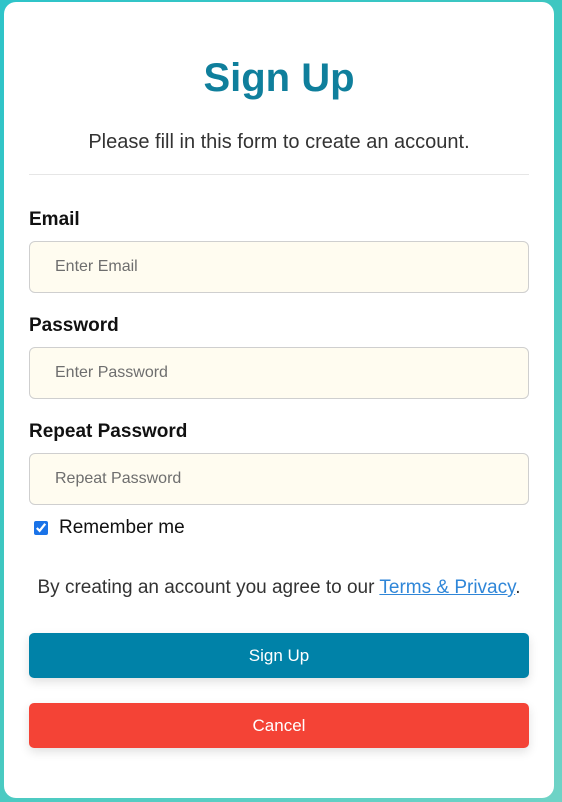 The width and height of the screenshot is (562, 802). I want to click on repeat-password-label: Repeat Password, so click(108, 431).